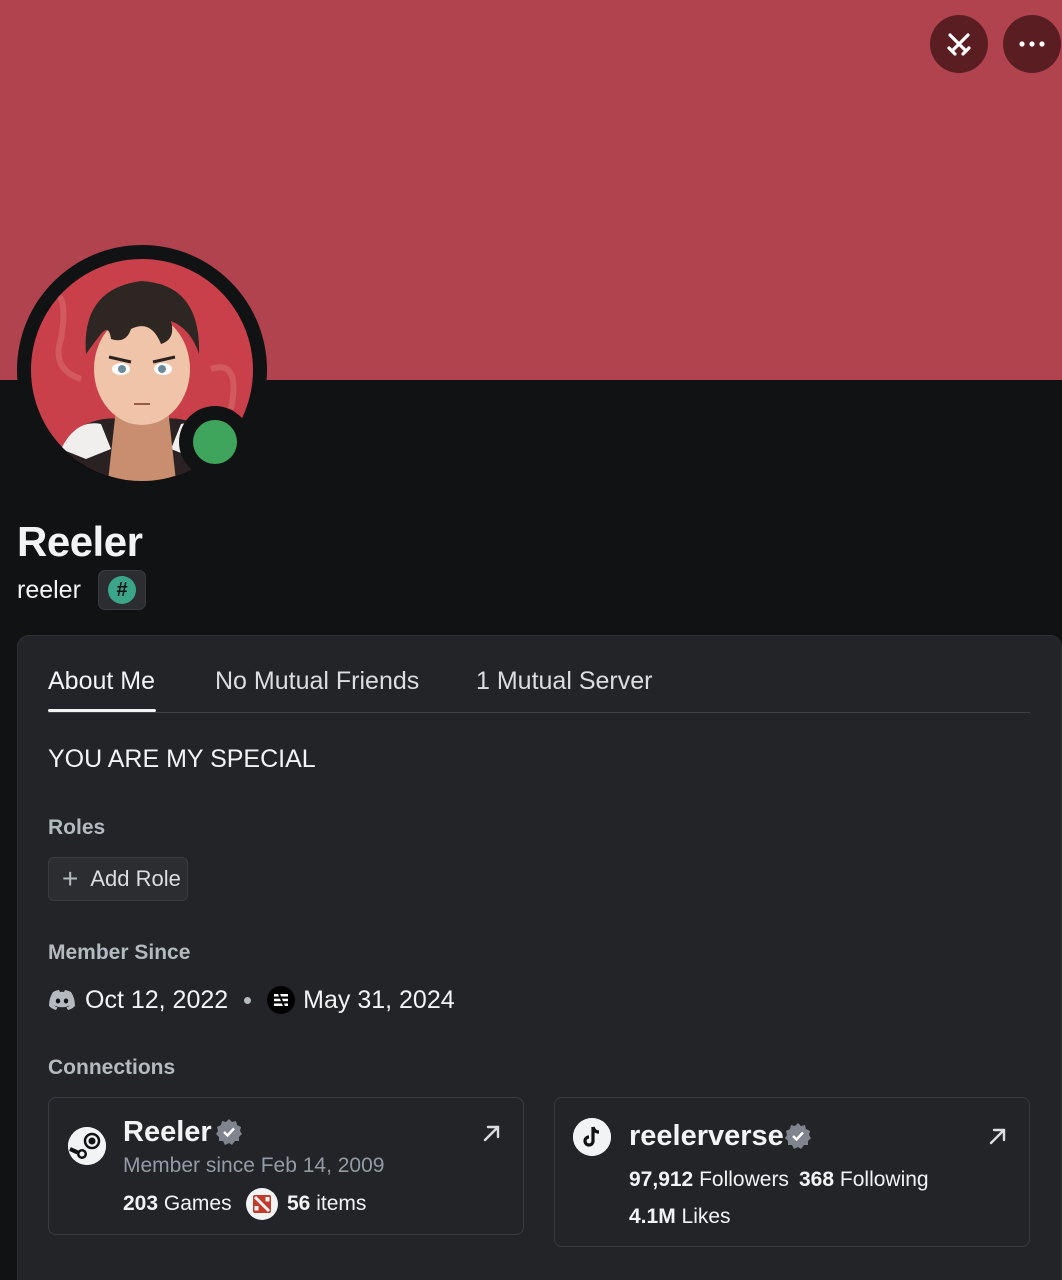 Image resolution: width=1062 pixels, height=1280 pixels. Describe the element at coordinates (157, 999) in the screenshot. I see `discord-member-date: Oct 12, 2022` at that location.